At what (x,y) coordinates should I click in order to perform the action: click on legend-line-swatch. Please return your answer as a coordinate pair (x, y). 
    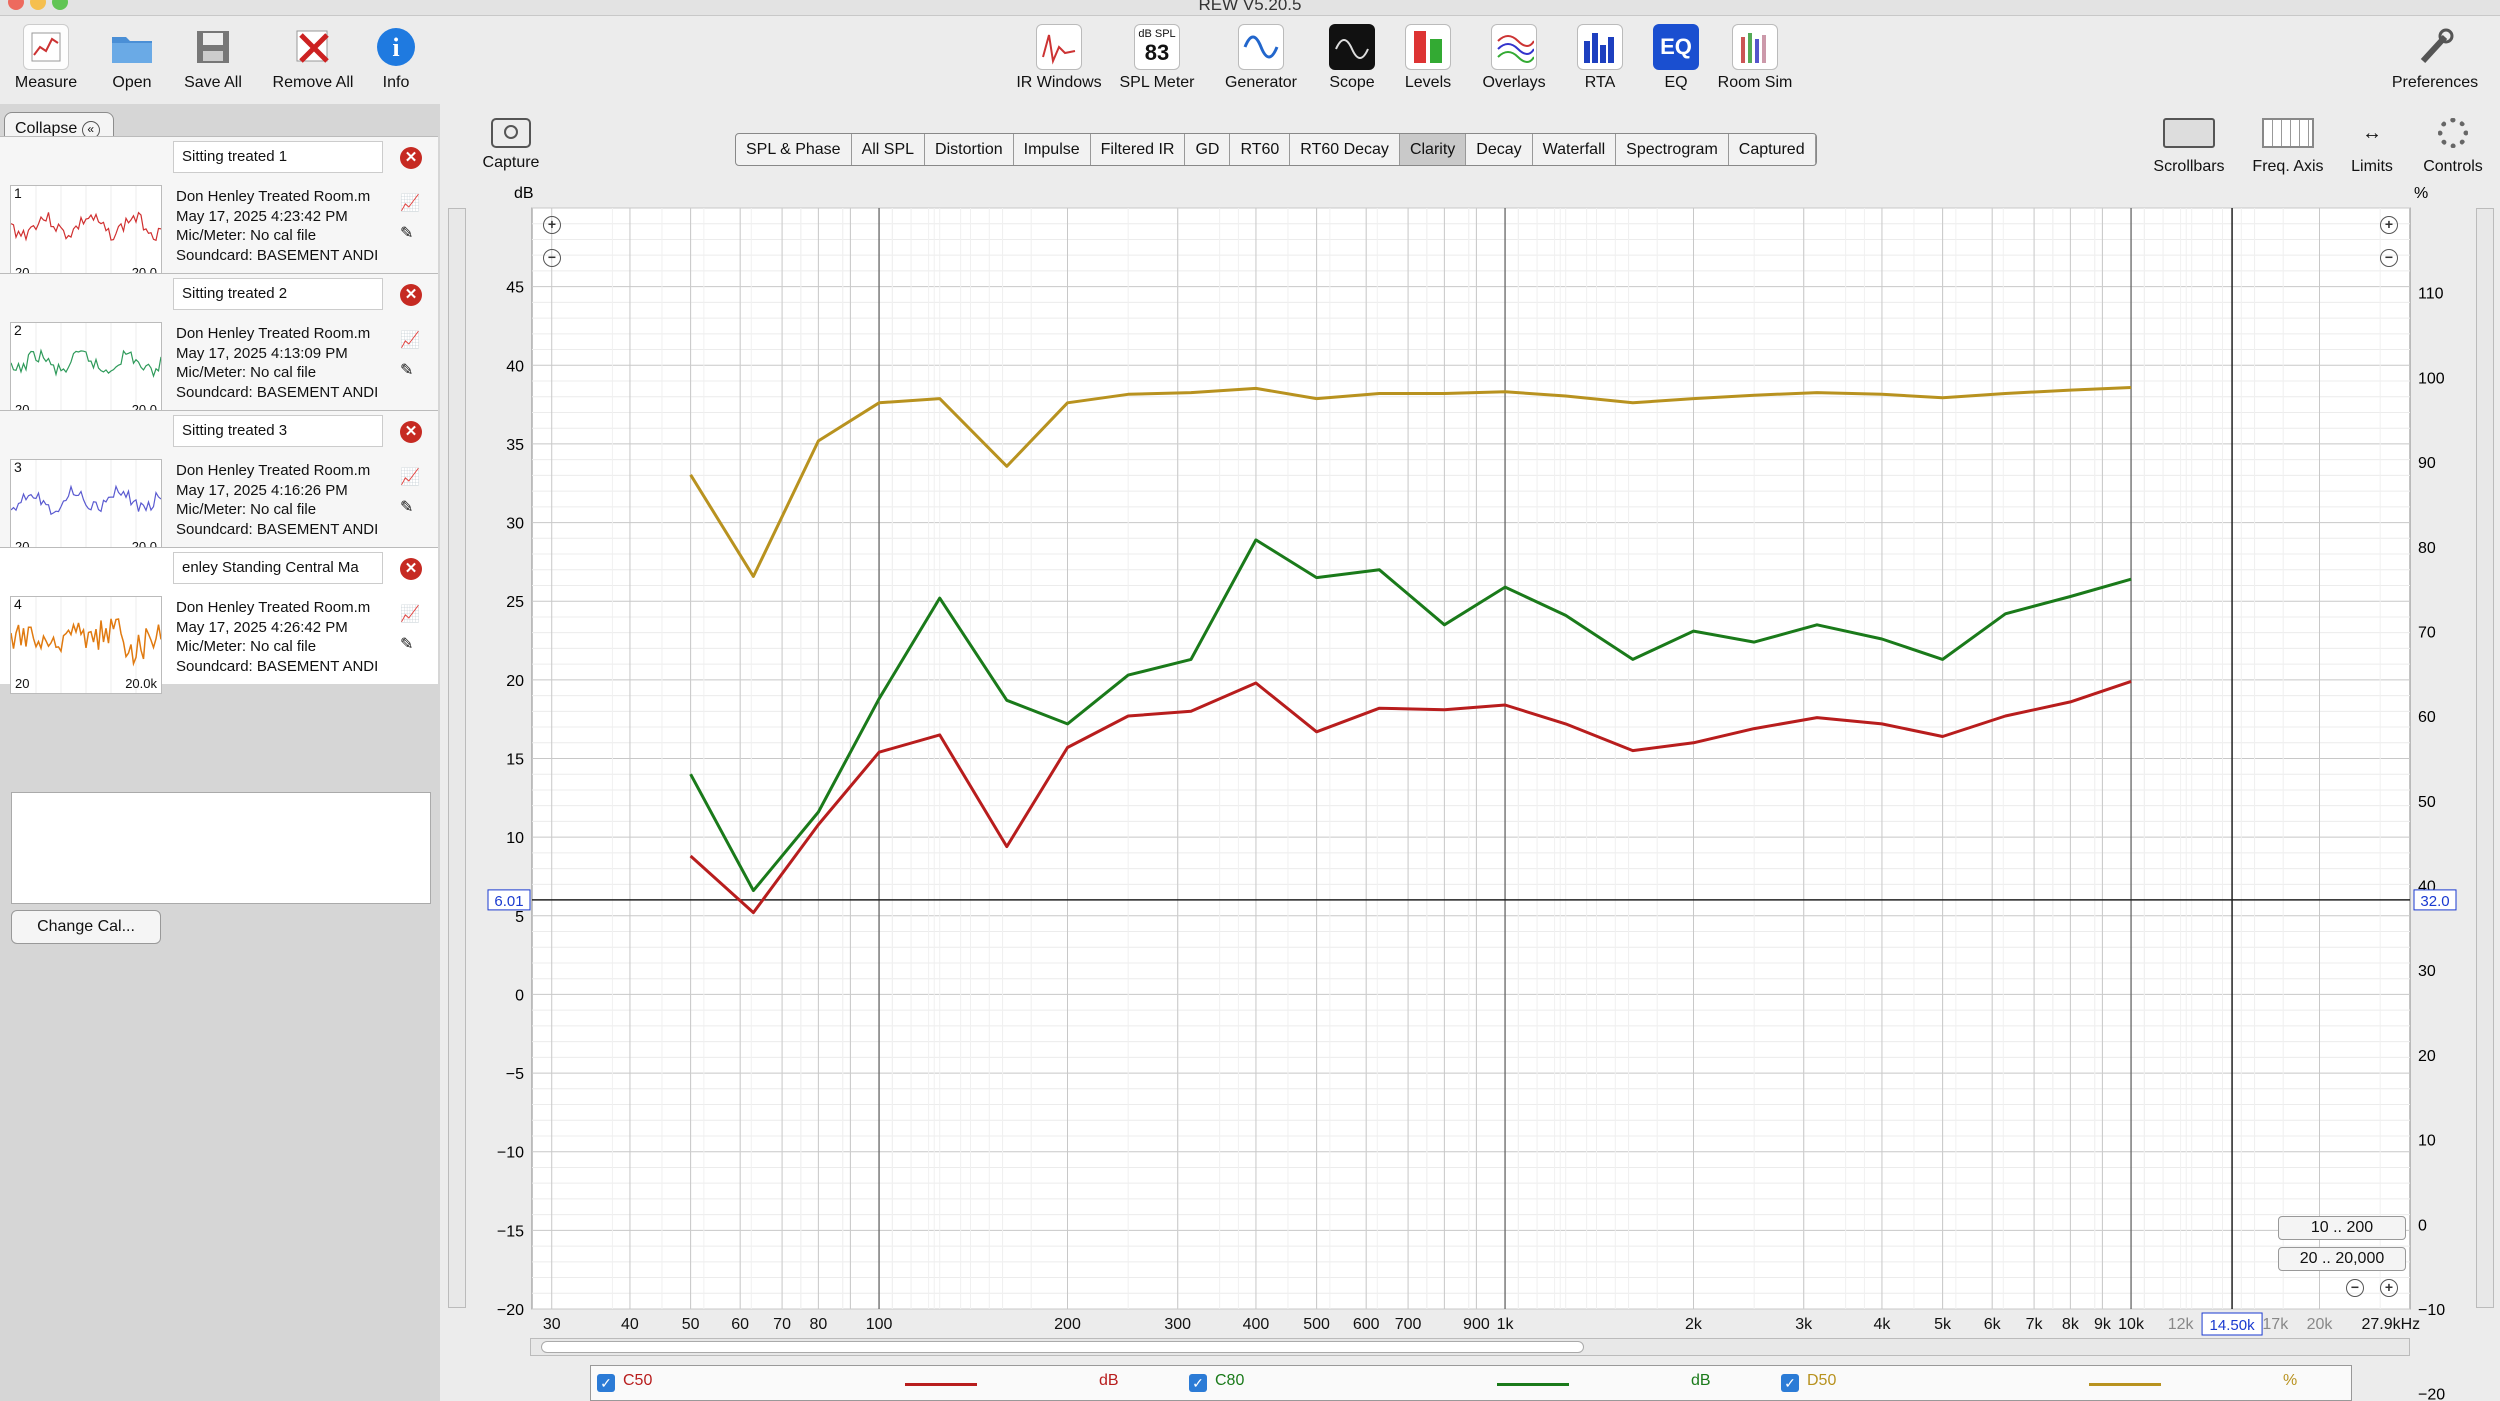
    Looking at the image, I should click on (2125, 1384).